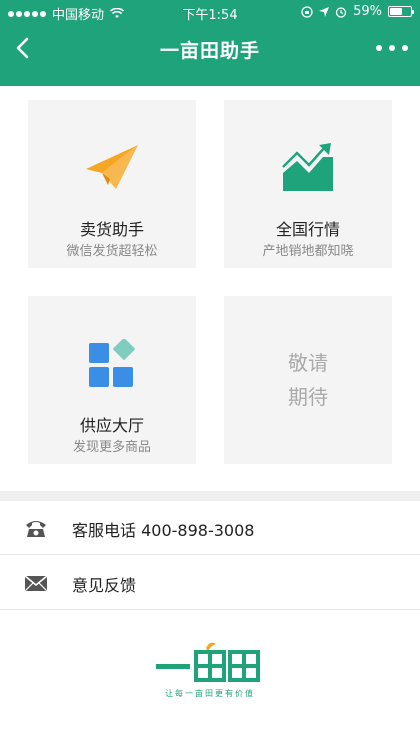 The width and height of the screenshot is (420, 748). I want to click on paper-plane-icon, so click(112, 167).